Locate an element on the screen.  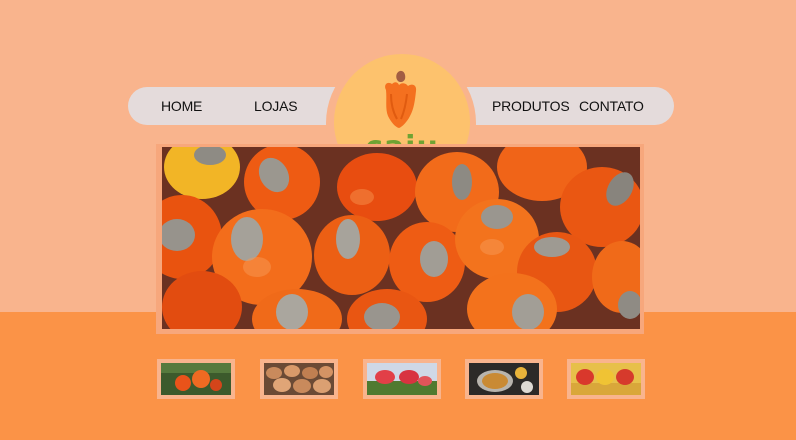
cashew-market-photo is located at coordinates (606, 379).